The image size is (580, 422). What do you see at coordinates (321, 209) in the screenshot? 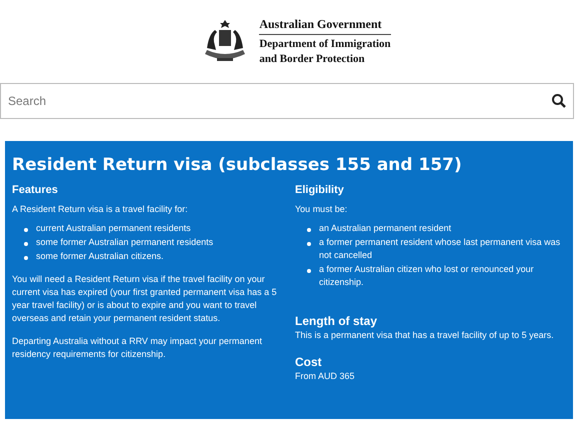
I see `intro-text: You must be:` at bounding box center [321, 209].